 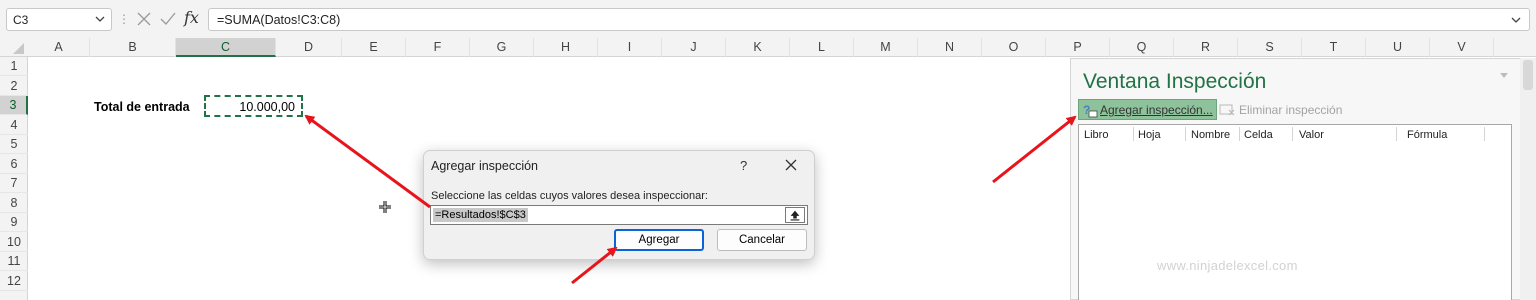 I want to click on formula-bar: C3 ⋮ fx =SUMA(Datos!C3:C8), so click(x=768, y=19).